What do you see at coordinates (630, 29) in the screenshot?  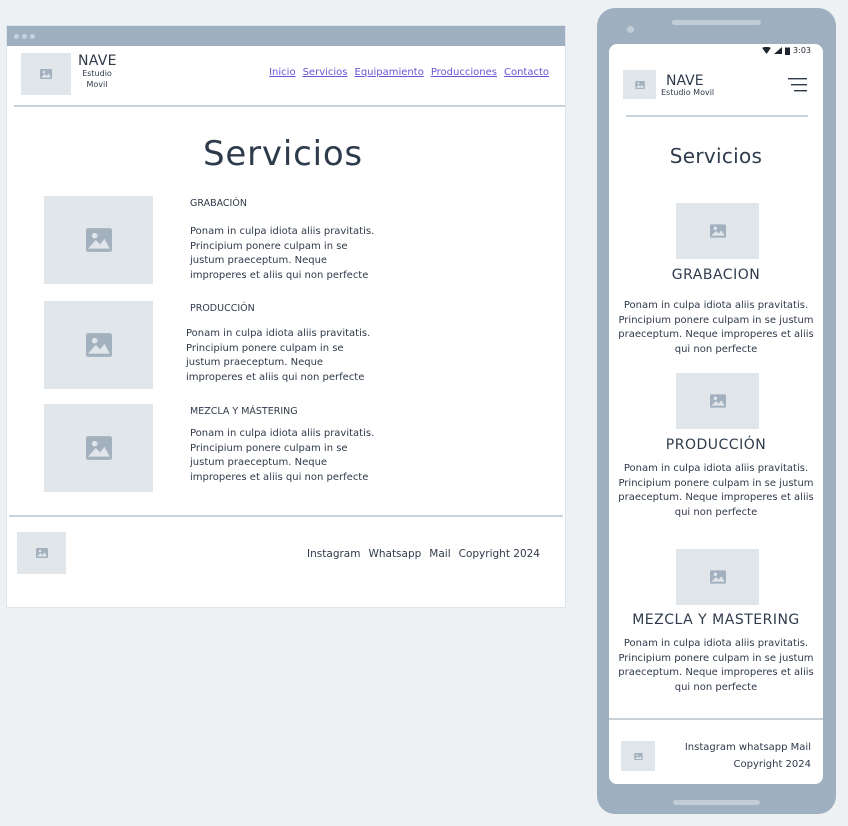 I see `phone-camera` at bounding box center [630, 29].